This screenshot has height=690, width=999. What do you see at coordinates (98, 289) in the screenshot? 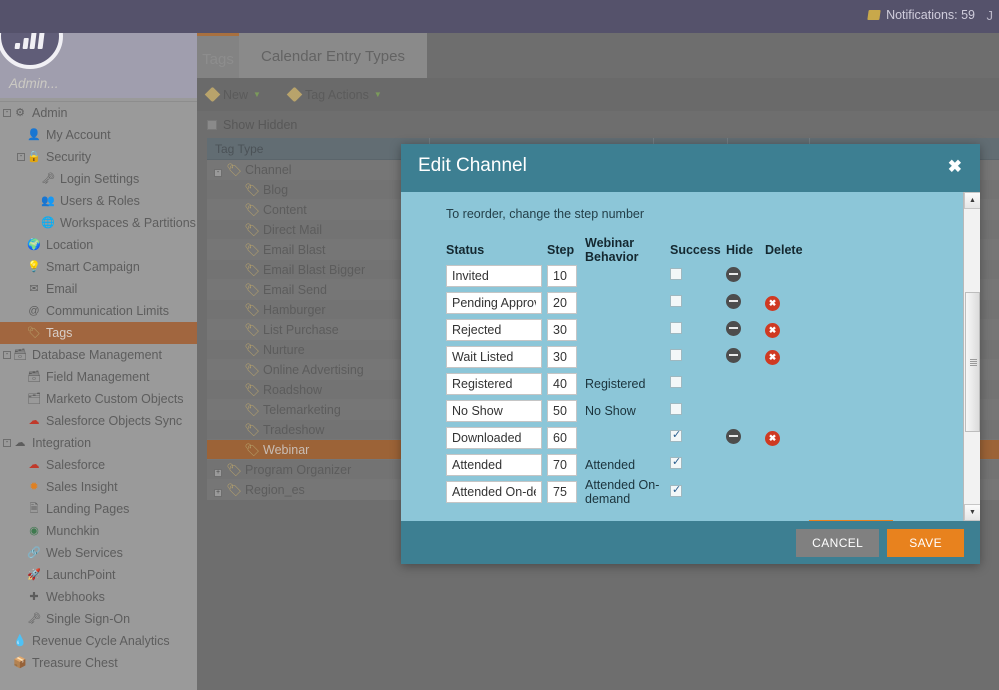
I see `sidebar-item-email: ✉ Email` at bounding box center [98, 289].